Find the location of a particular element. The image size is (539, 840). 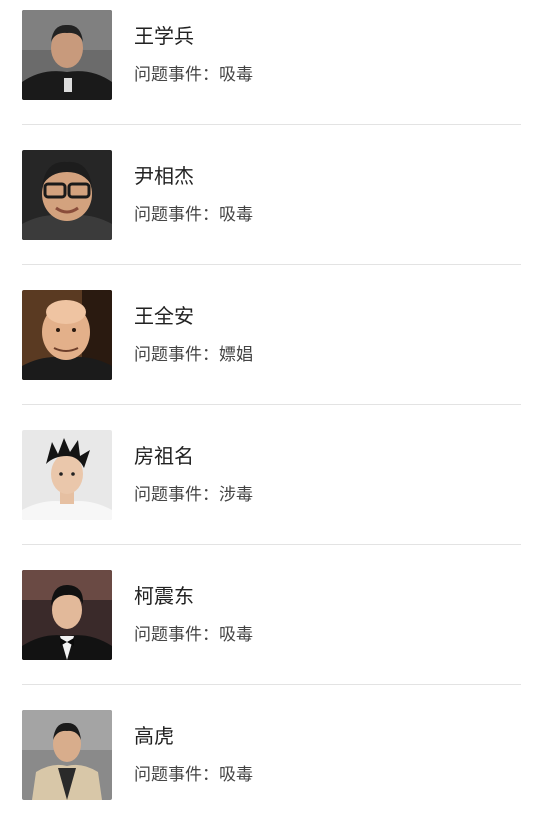

issue-value: 涉毒 is located at coordinates (236, 495).